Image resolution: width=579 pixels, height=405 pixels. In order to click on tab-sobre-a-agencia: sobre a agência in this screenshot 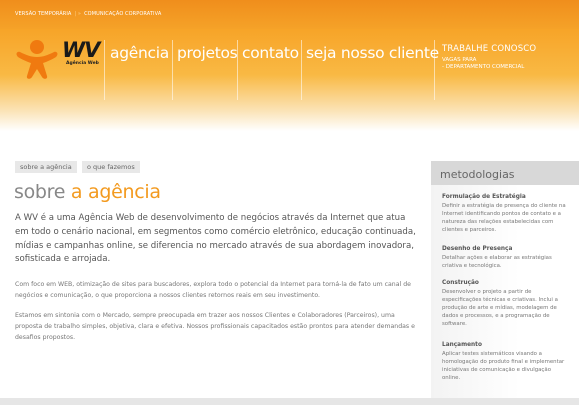, I will do `click(46, 167)`.